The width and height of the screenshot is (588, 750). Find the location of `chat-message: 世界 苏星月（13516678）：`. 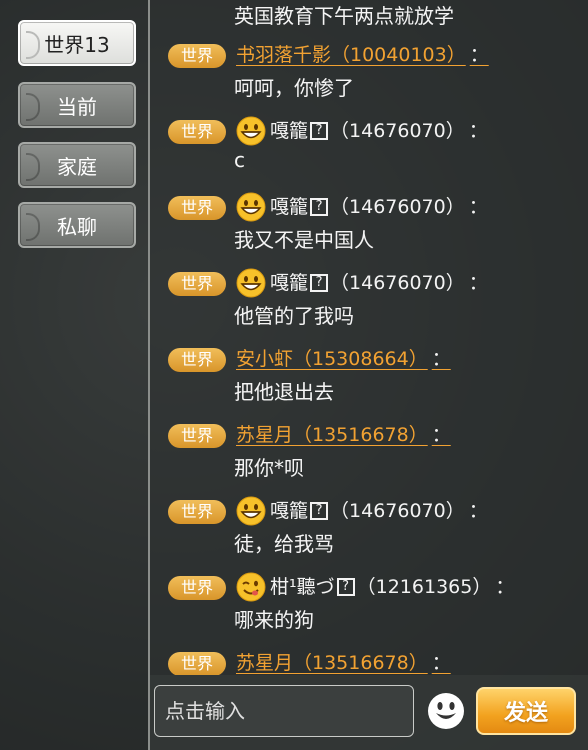

chat-message: 世界 苏星月（13516678）： is located at coordinates (369, 654).